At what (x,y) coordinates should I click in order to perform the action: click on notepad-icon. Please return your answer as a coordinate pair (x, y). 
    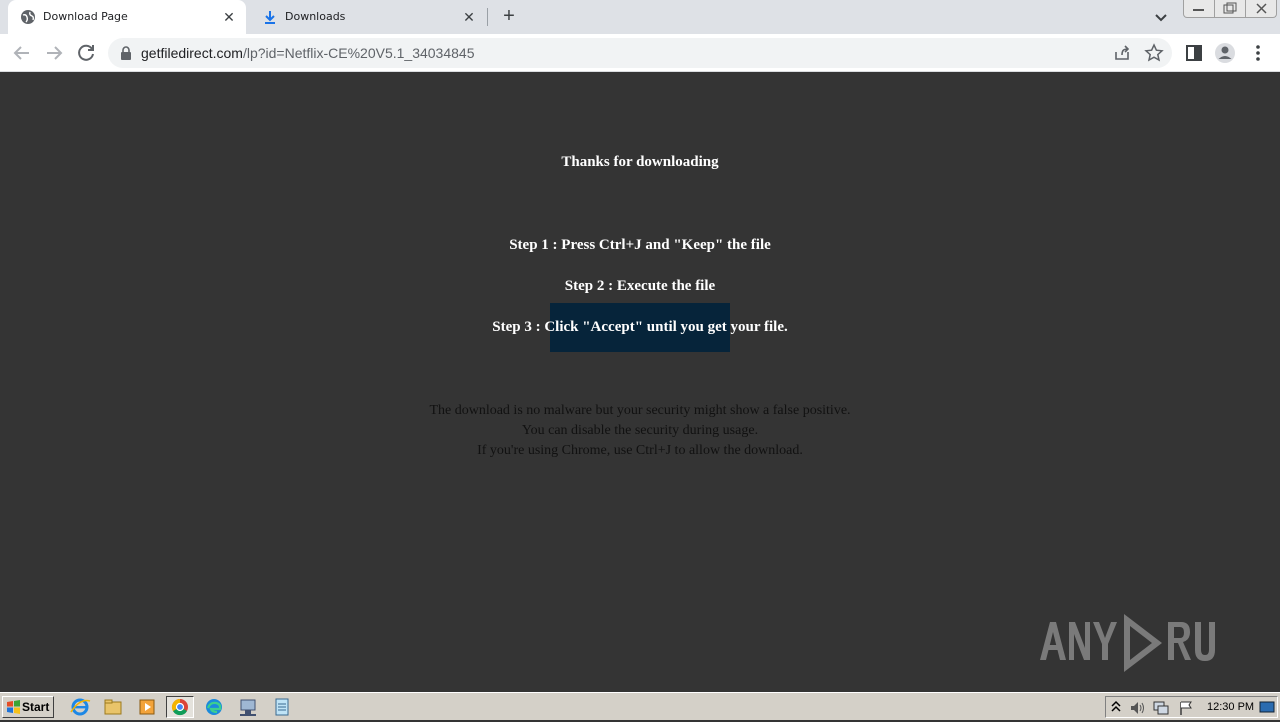
    Looking at the image, I should click on (282, 707).